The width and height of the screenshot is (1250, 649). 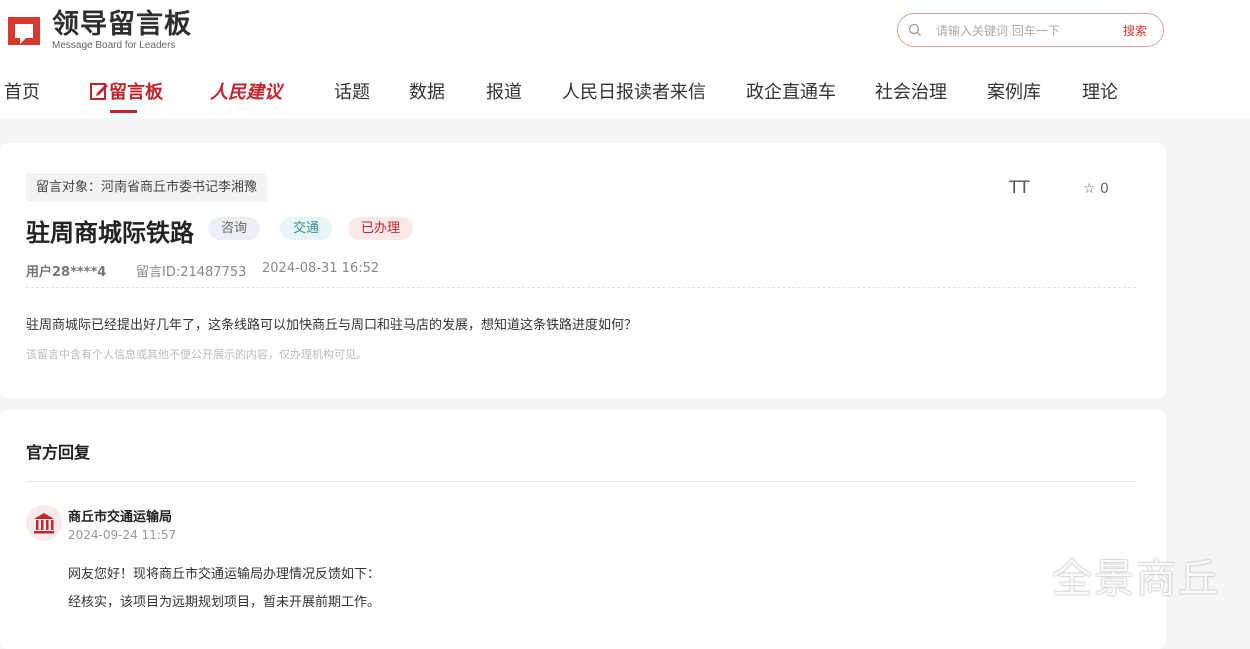 I want to click on privacy-notice: 该留言中含有个人信息或其他不便公开展示的内容，仅办理机构可见。, so click(x=196, y=354).